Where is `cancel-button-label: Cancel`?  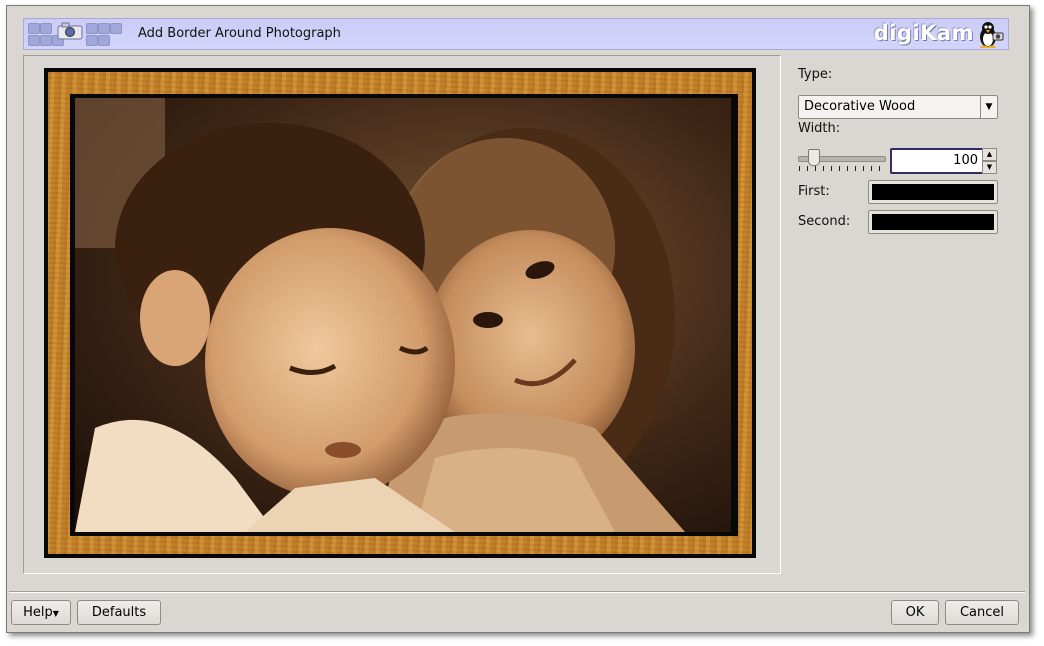 cancel-button-label: Cancel is located at coordinates (982, 612).